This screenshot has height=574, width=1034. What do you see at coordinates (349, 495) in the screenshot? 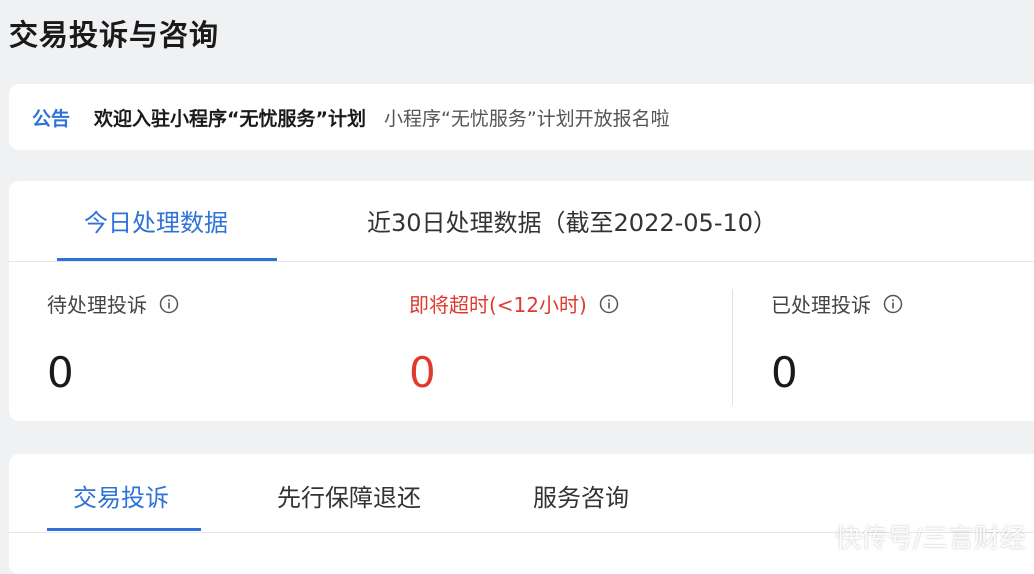
I see `tab-guarantee-refund: 先行保障退还` at bounding box center [349, 495].